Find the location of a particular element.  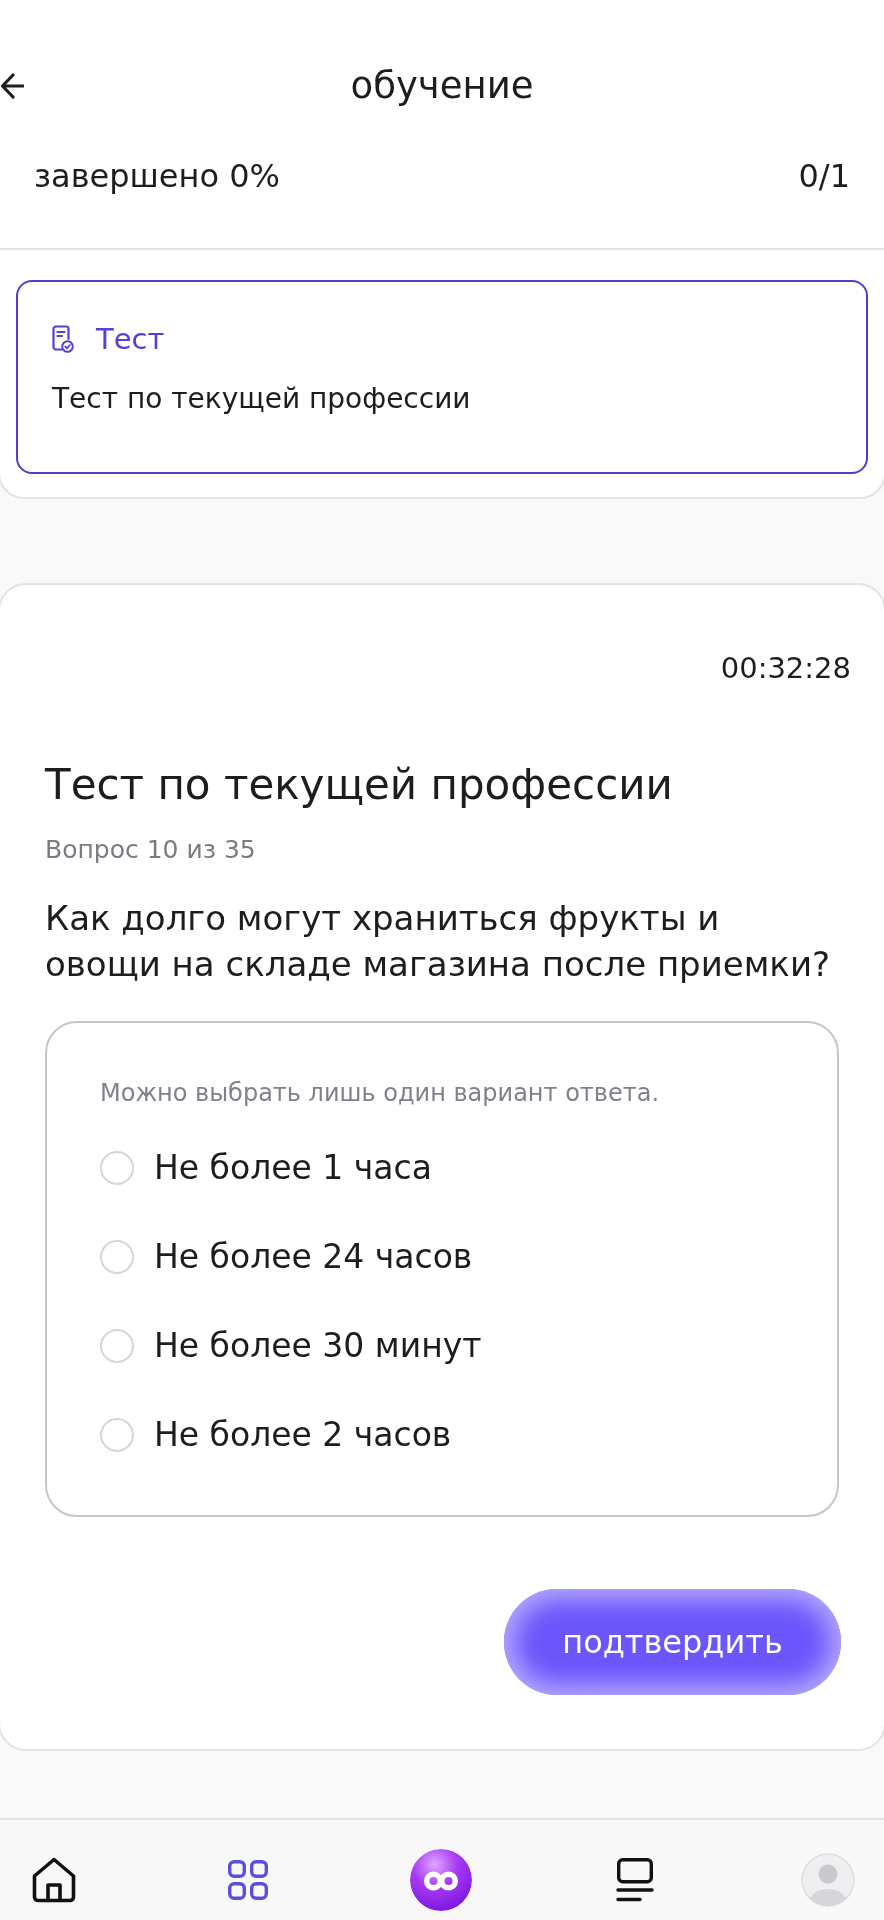

lesson-title: Тест по текущей профессии is located at coordinates (261, 399).